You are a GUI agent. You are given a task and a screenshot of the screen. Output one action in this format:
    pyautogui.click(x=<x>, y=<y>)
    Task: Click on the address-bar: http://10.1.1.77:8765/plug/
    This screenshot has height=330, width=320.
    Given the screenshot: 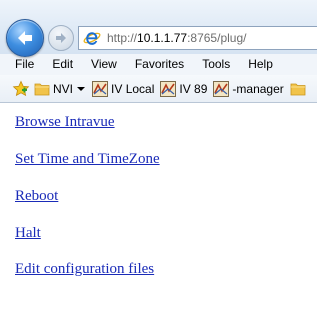 What is the action you would take?
    pyautogui.click(x=197, y=38)
    